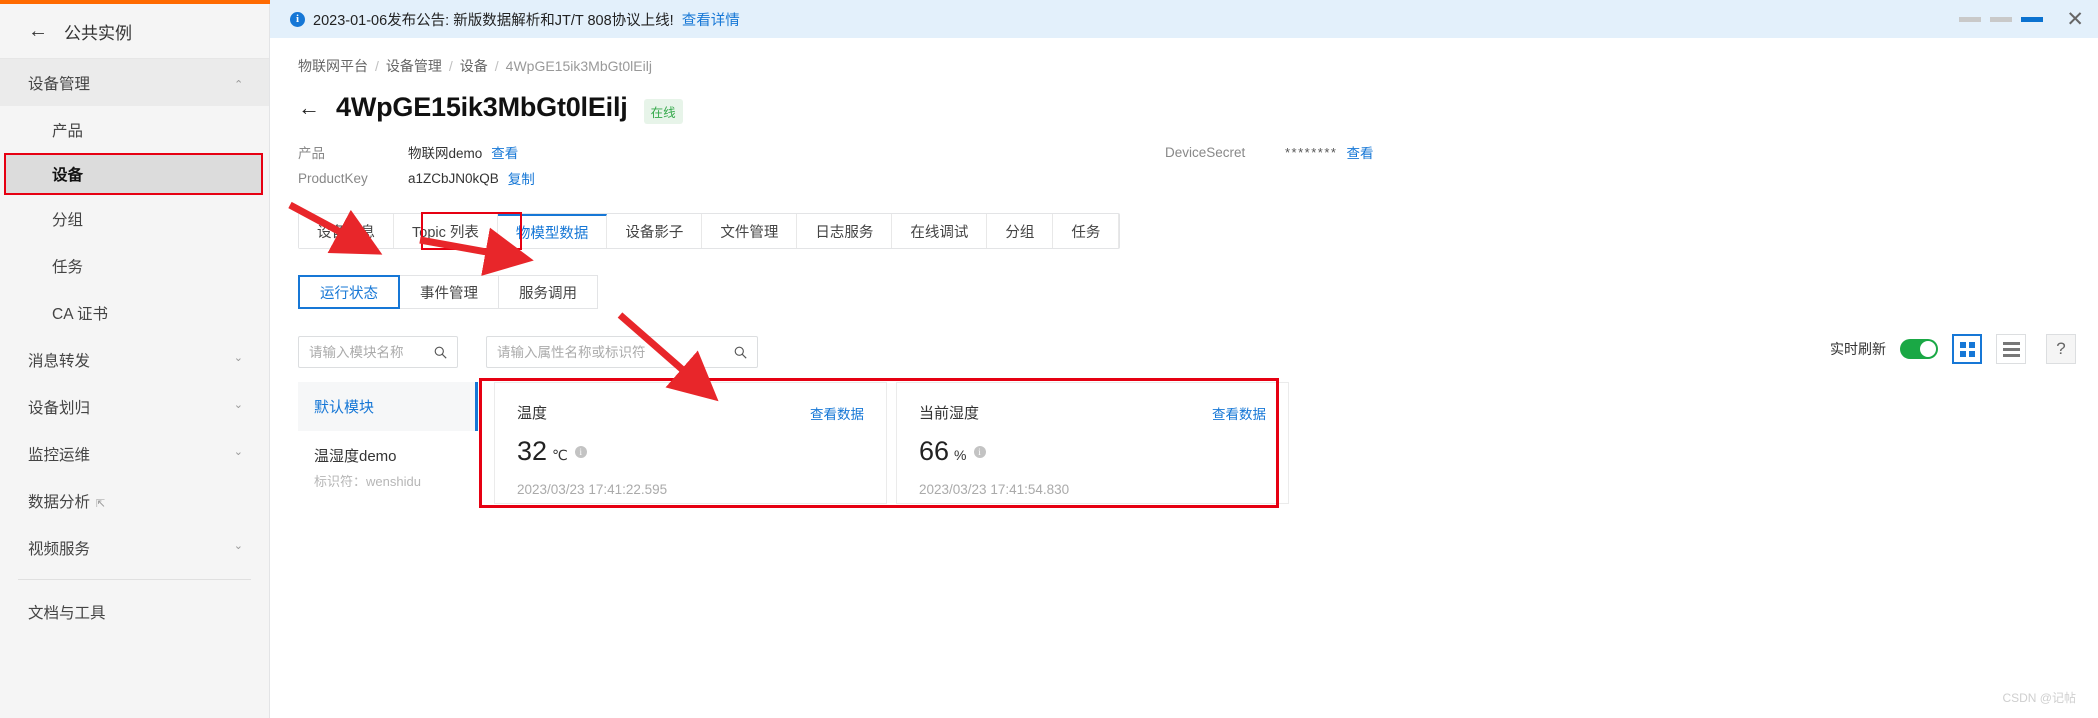 This screenshot has width=2098, height=718. I want to click on tab-file-management: 文件管理, so click(750, 231).